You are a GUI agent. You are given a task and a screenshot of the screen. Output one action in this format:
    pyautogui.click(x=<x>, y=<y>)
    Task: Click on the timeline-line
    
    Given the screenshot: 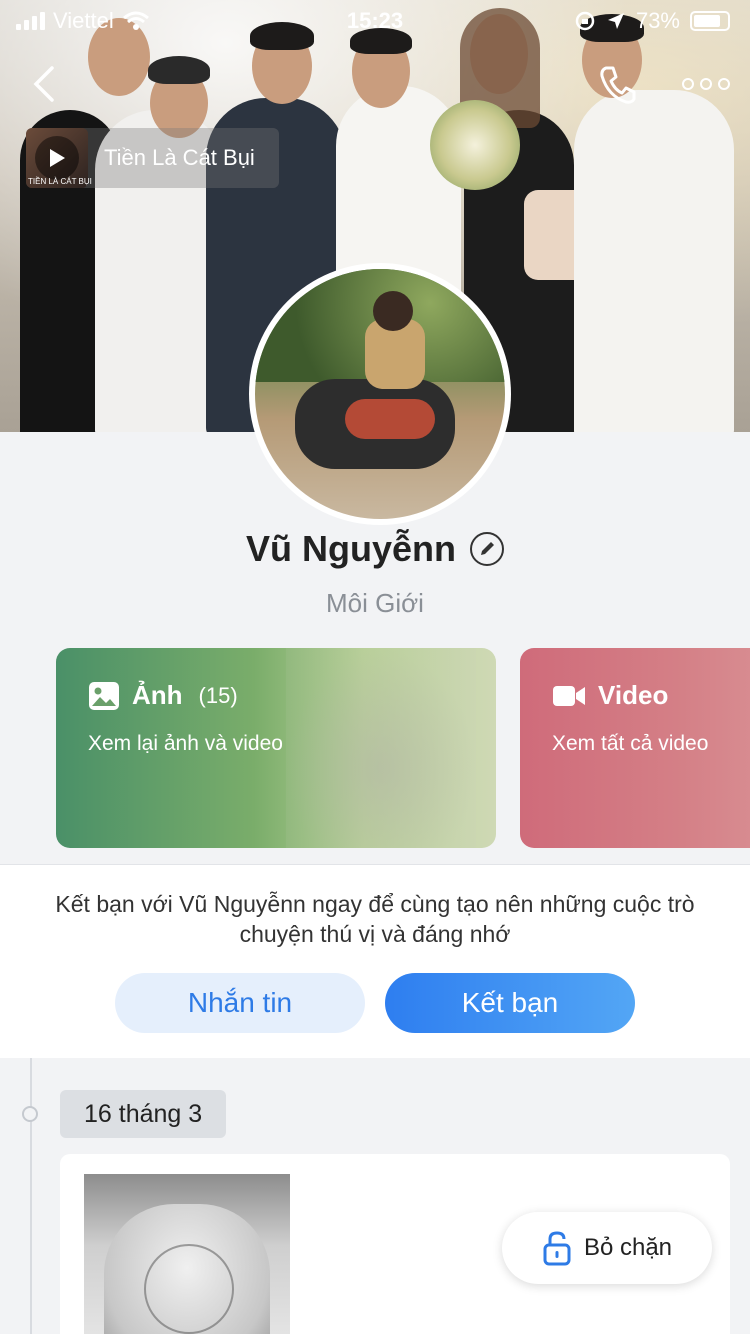 What is the action you would take?
    pyautogui.click(x=31, y=1196)
    